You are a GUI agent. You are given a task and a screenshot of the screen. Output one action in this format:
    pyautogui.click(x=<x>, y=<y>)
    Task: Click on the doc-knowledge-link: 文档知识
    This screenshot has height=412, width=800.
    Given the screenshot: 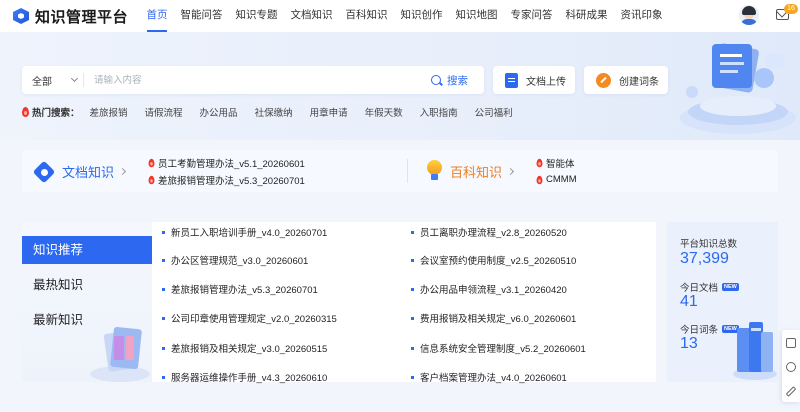 What is the action you would take?
    pyautogui.click(x=79, y=171)
    